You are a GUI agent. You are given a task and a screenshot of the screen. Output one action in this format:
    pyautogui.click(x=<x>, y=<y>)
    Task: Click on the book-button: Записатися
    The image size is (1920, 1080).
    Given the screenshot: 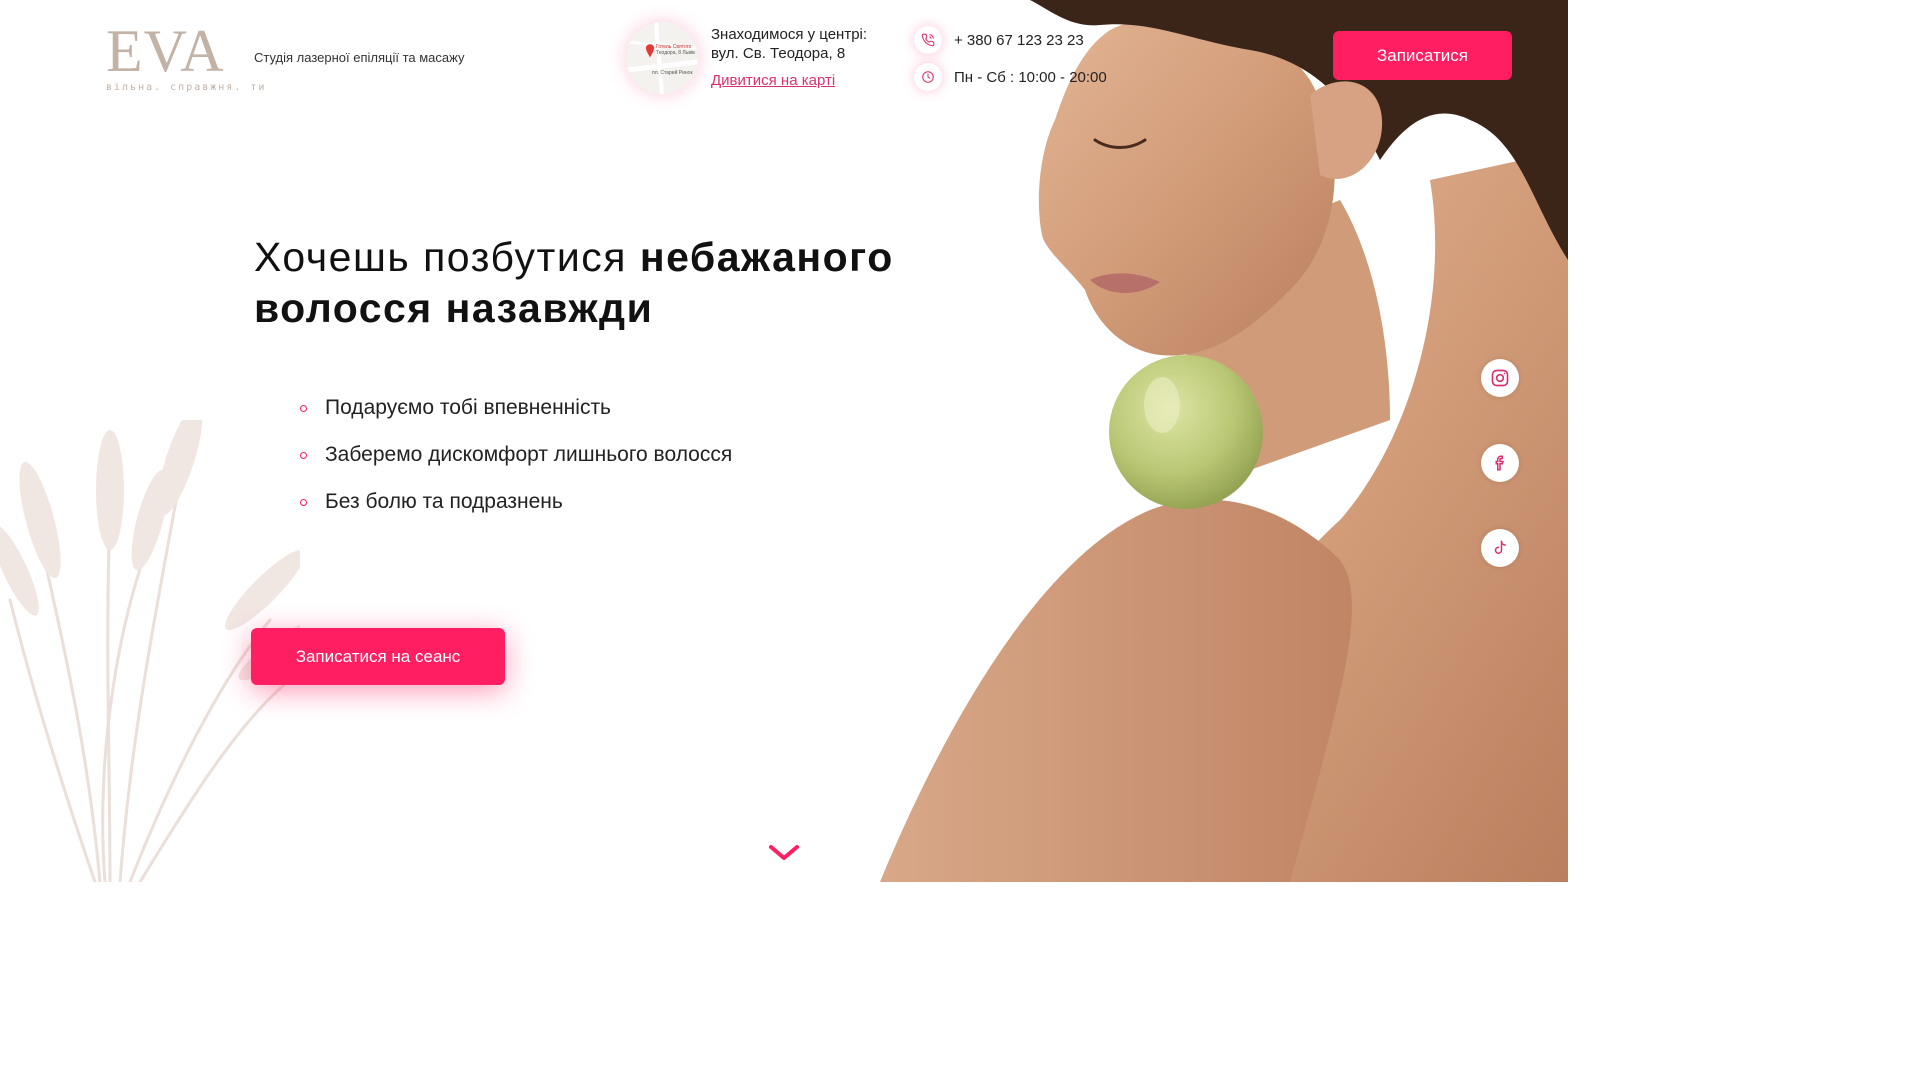 What is the action you would take?
    pyautogui.click(x=1422, y=55)
    